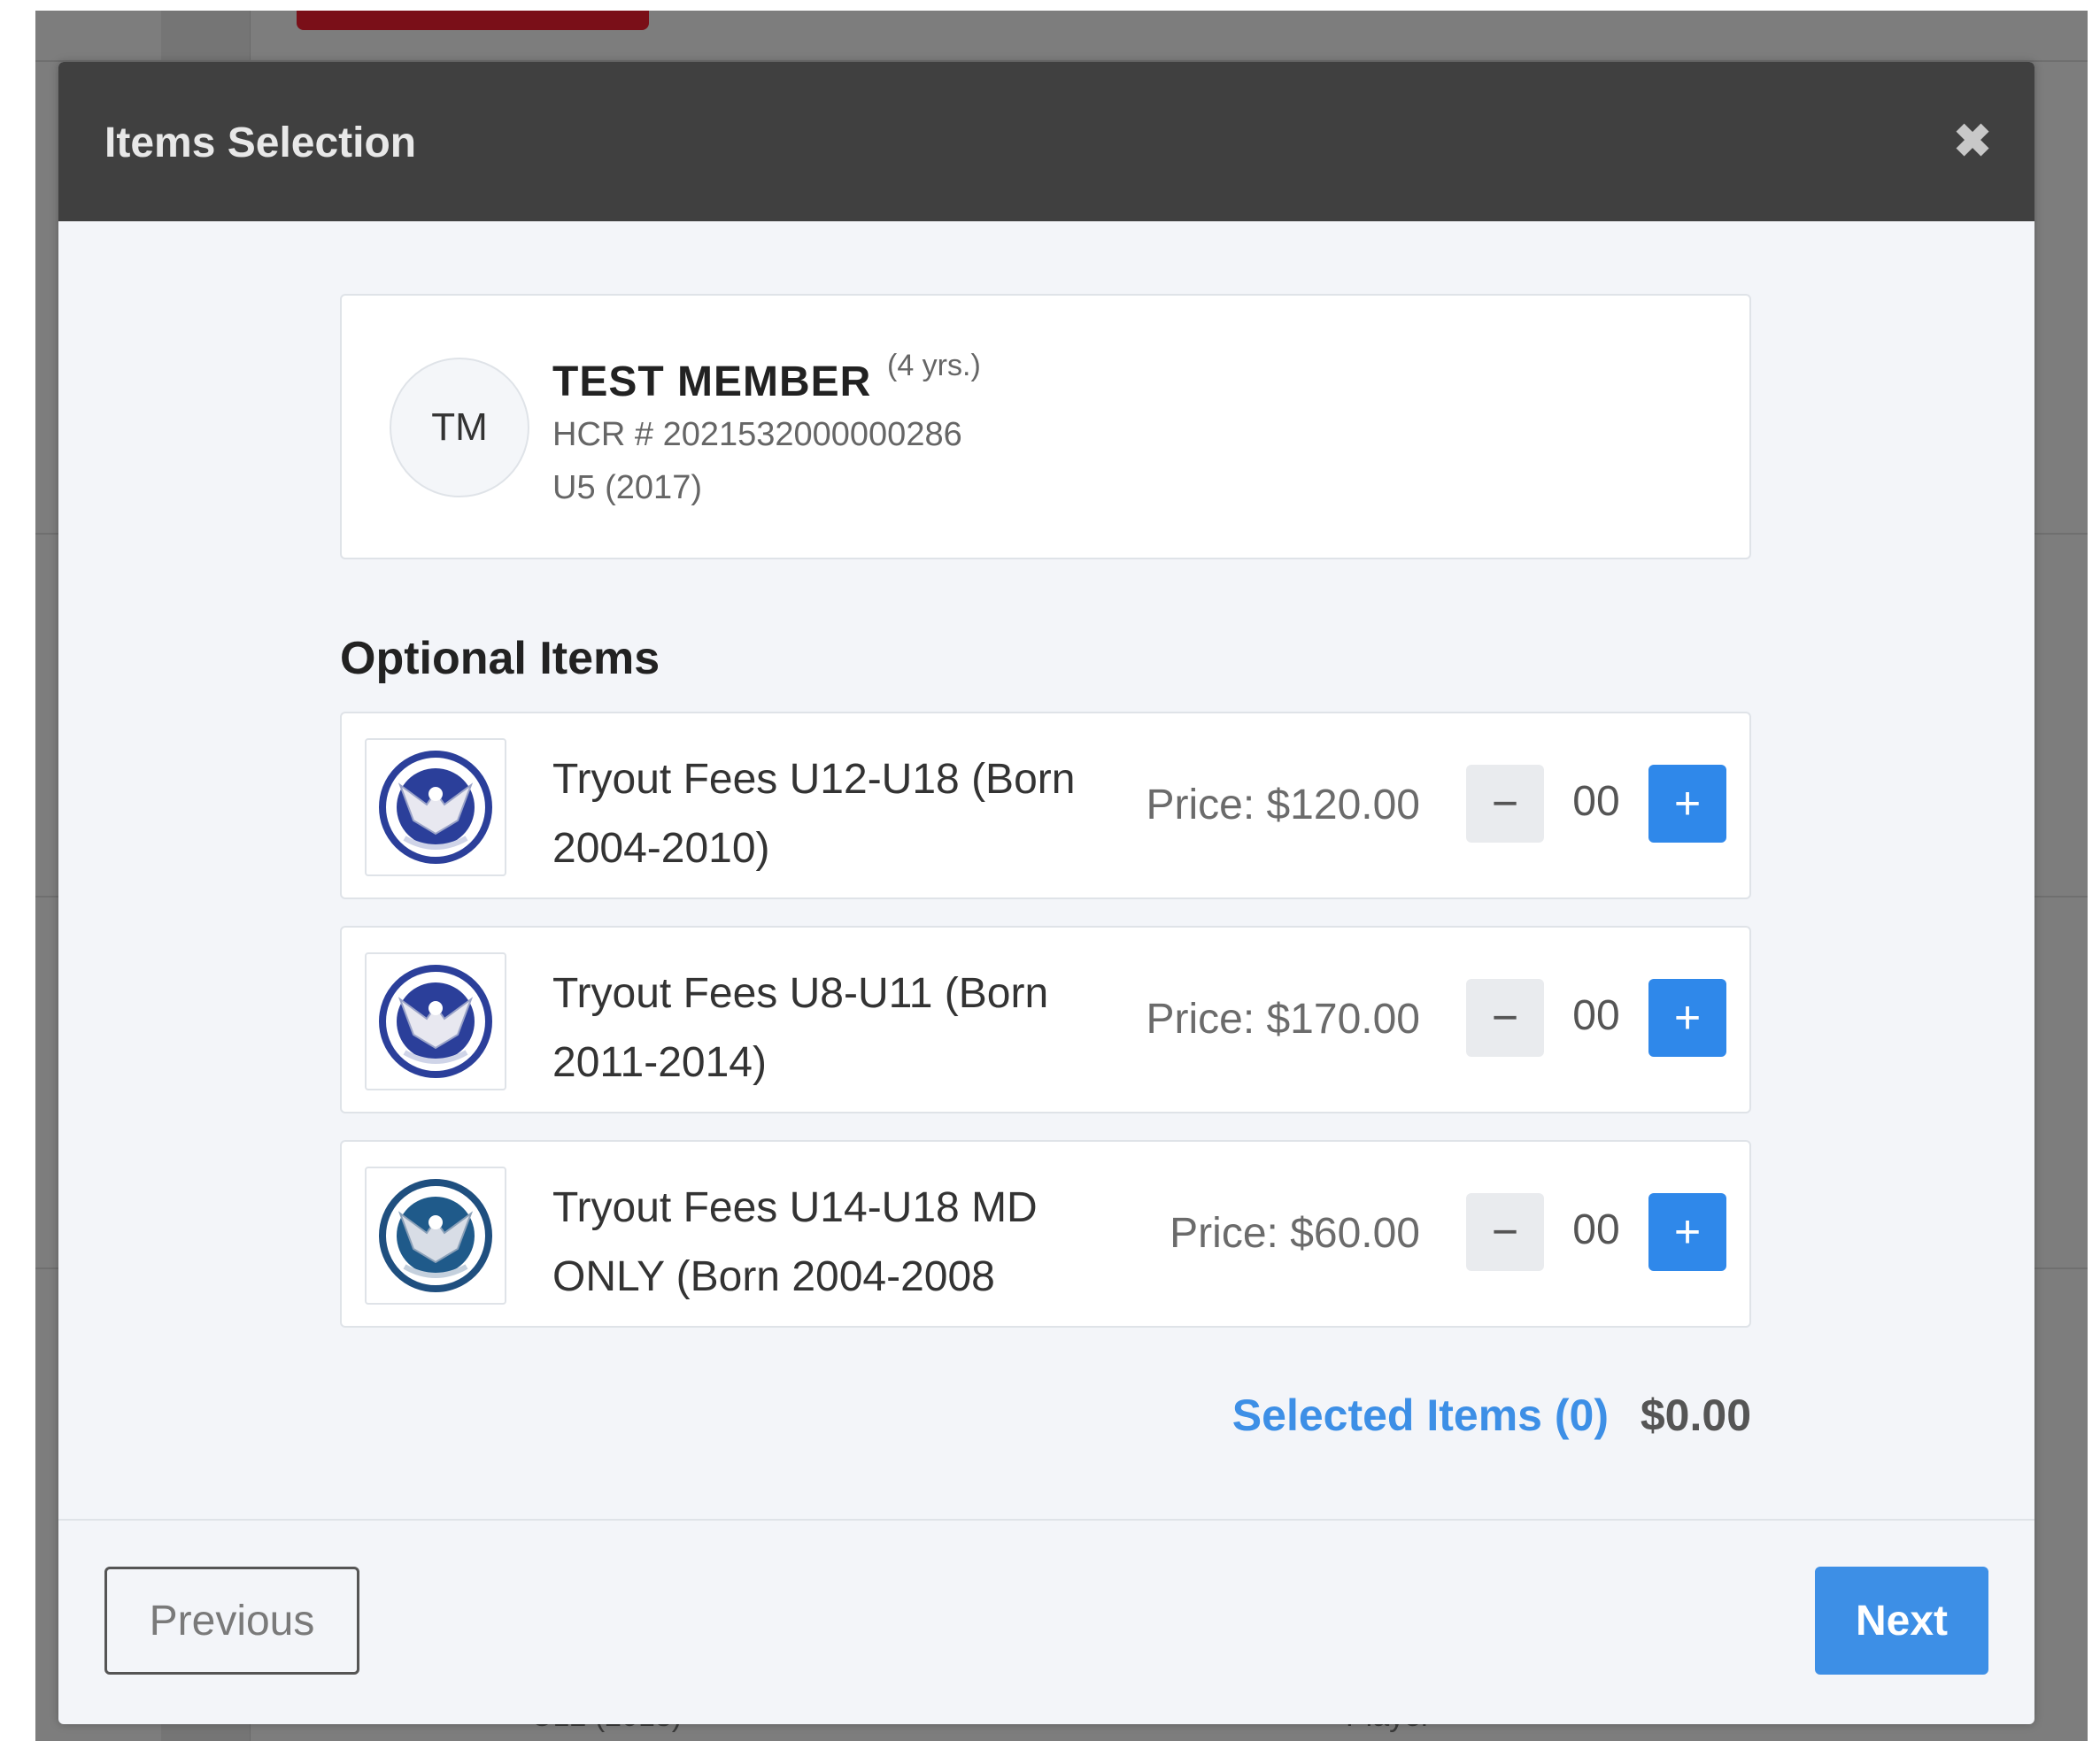  What do you see at coordinates (1901, 1621) in the screenshot?
I see `next-button: Next` at bounding box center [1901, 1621].